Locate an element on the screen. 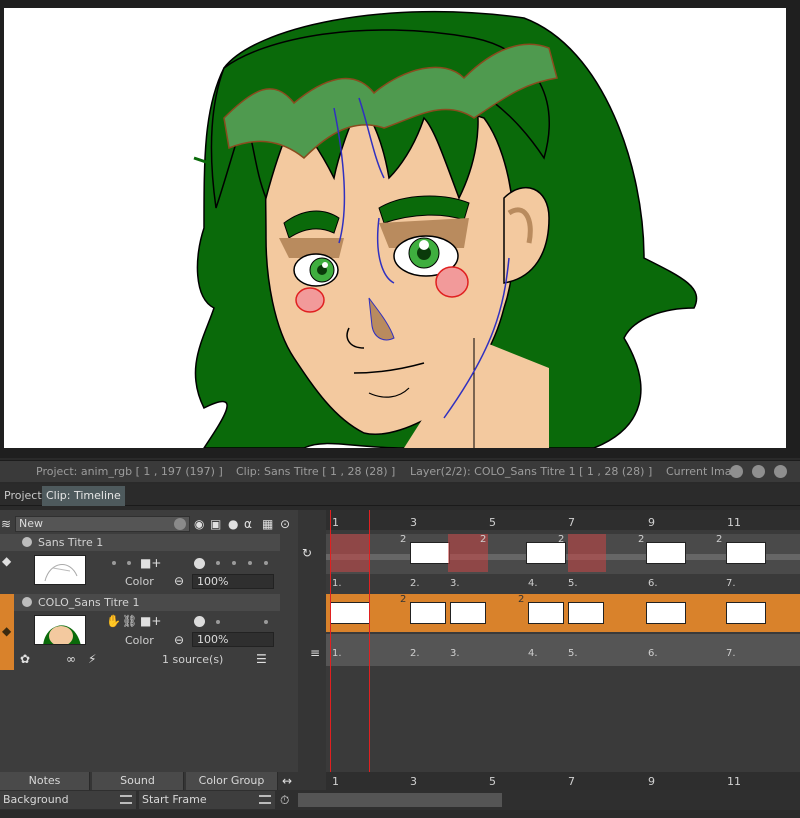 The height and width of the screenshot is (818, 800). tag-icon: ◆ is located at coordinates (7, 561).